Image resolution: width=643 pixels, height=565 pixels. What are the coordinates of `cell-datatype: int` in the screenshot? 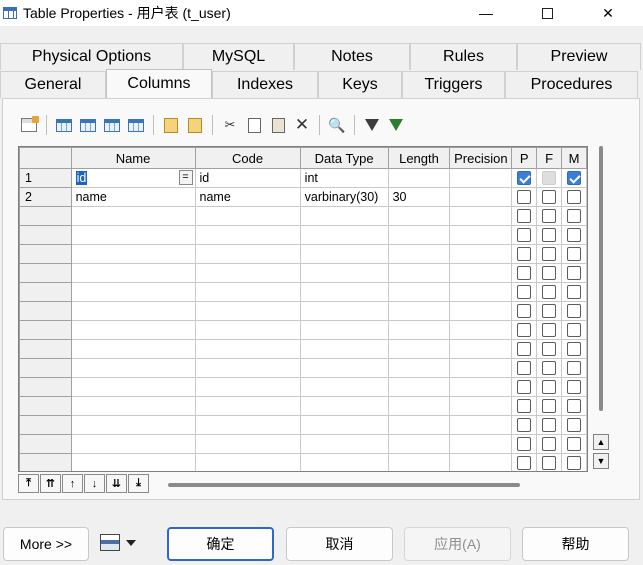 It's located at (344, 178).